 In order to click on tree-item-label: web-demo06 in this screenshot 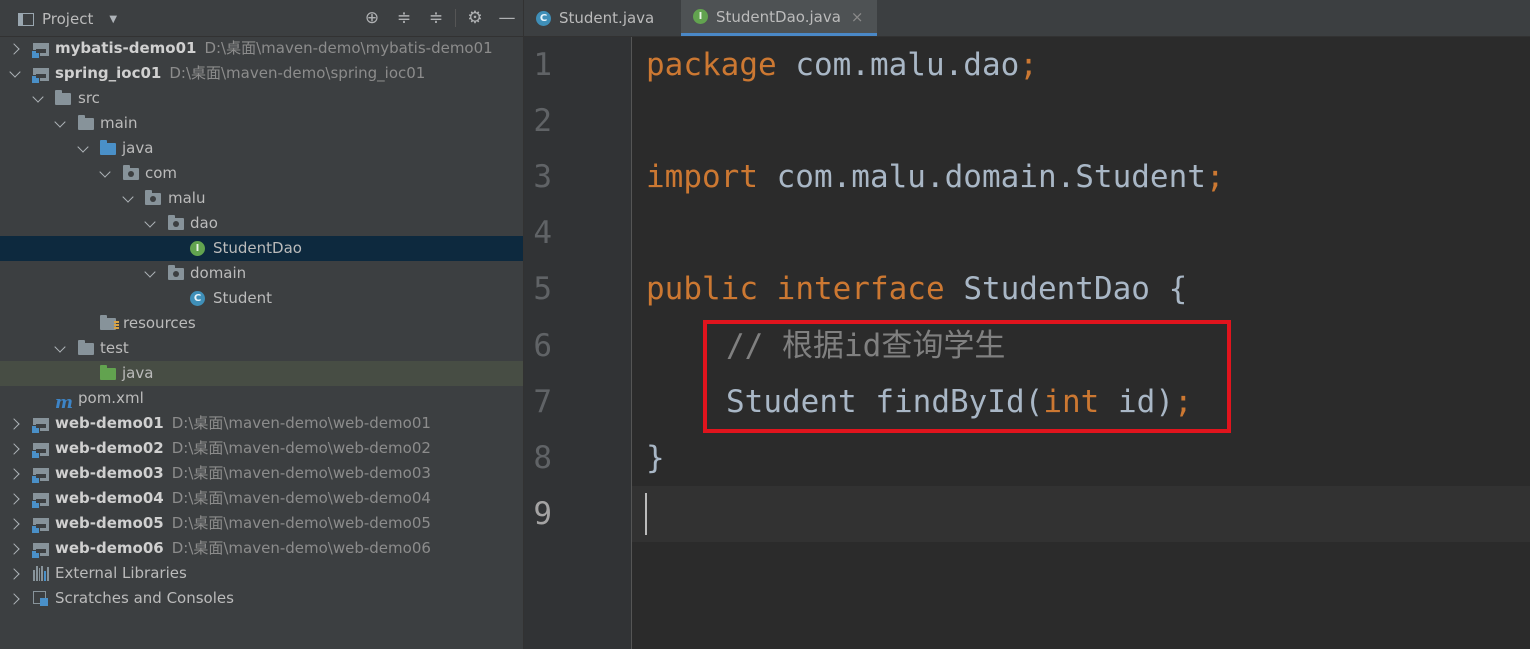, I will do `click(109, 548)`.